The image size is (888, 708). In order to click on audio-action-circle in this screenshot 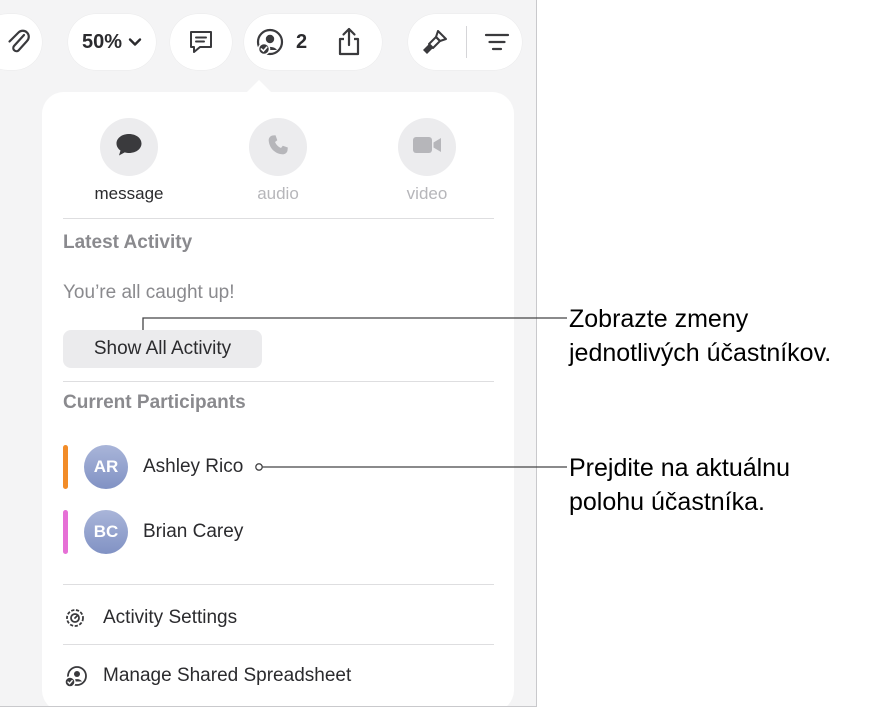, I will do `click(278, 147)`.